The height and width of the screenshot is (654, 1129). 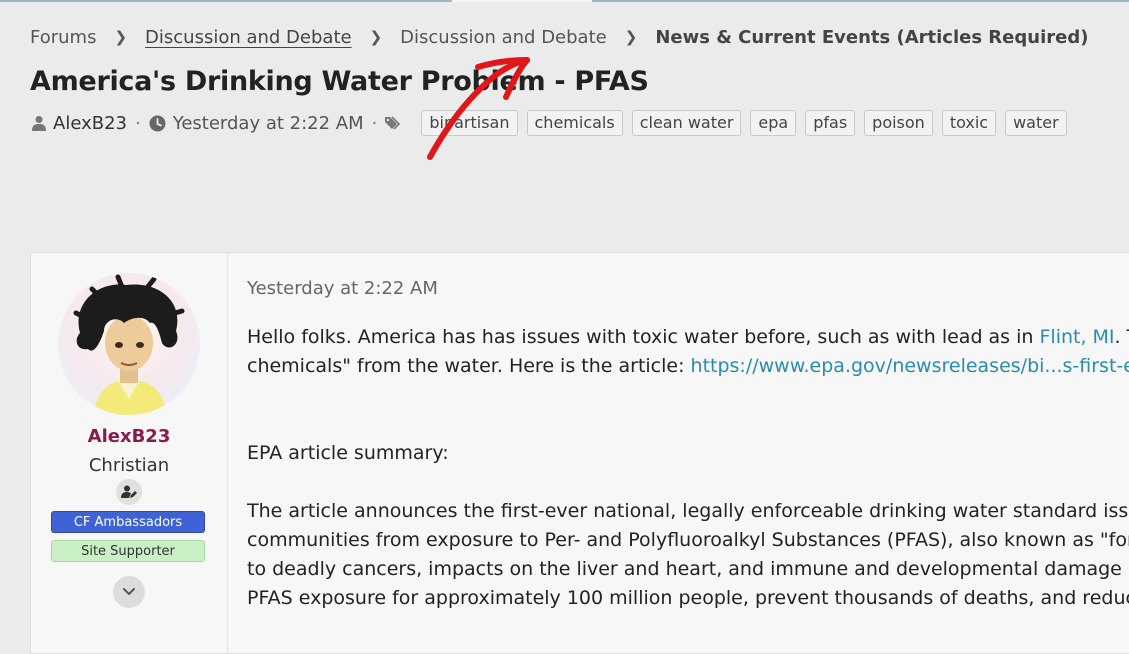 What do you see at coordinates (773, 123) in the screenshot?
I see `tag-epa: epa` at bounding box center [773, 123].